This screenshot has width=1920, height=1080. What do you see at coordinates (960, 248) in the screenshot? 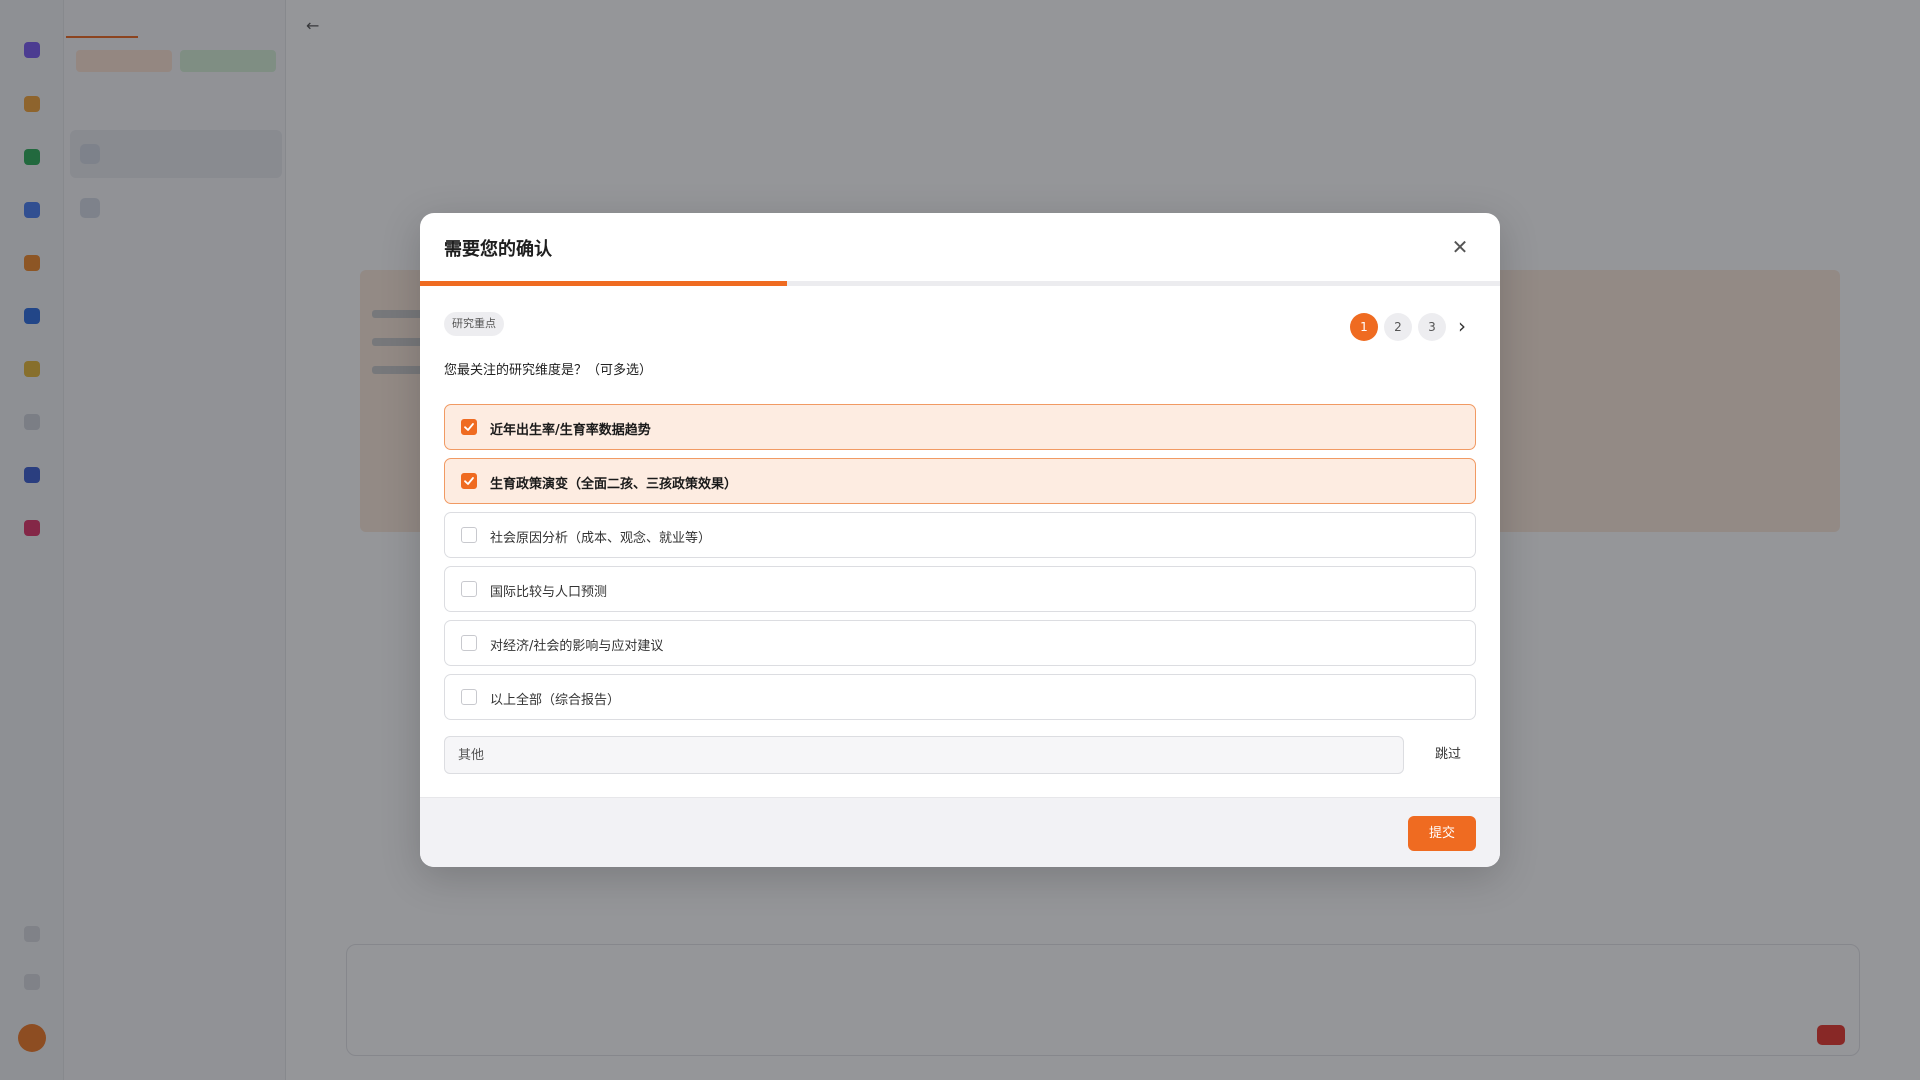
I see `dialog-header: 需要您的确认 ✕` at bounding box center [960, 248].